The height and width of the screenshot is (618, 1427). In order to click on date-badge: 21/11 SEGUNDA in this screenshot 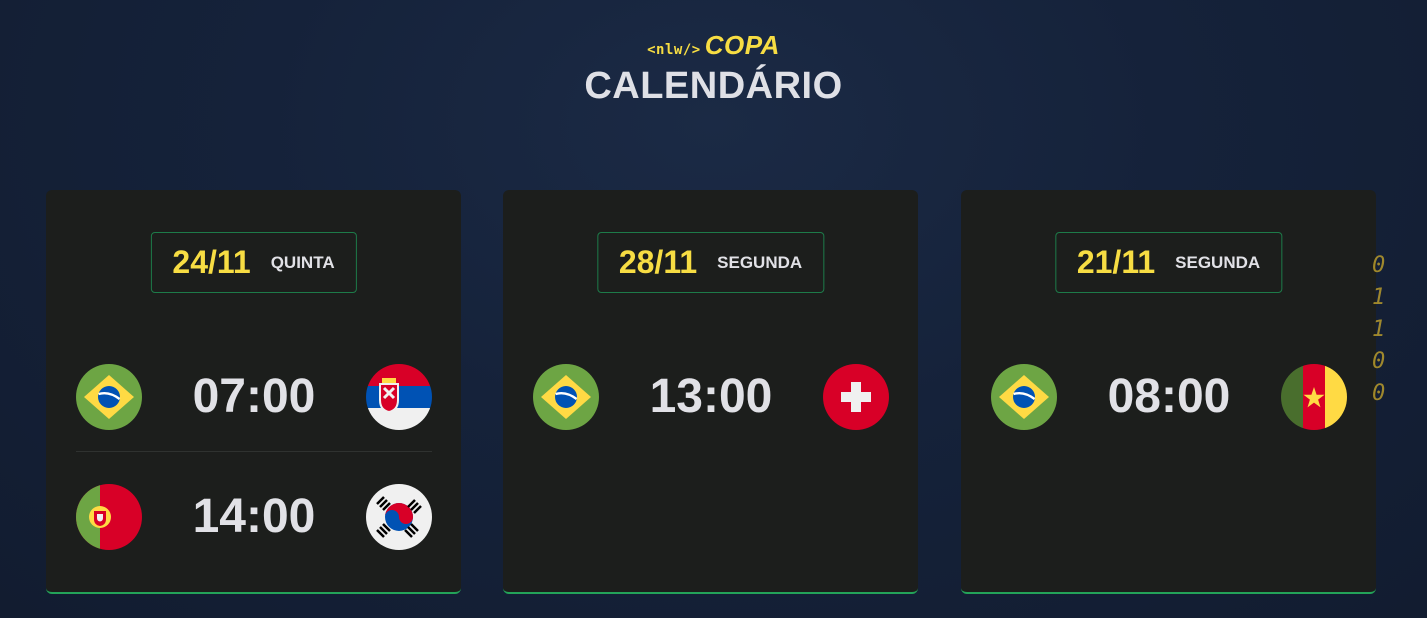, I will do `click(1168, 262)`.